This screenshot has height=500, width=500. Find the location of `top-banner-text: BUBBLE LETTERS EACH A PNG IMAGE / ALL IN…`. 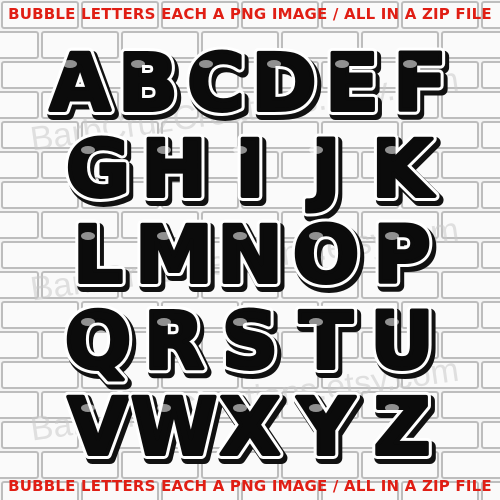

top-banner-text: BUBBLE LETTERS EACH A PNG IMAGE / ALL IN… is located at coordinates (250, 14).